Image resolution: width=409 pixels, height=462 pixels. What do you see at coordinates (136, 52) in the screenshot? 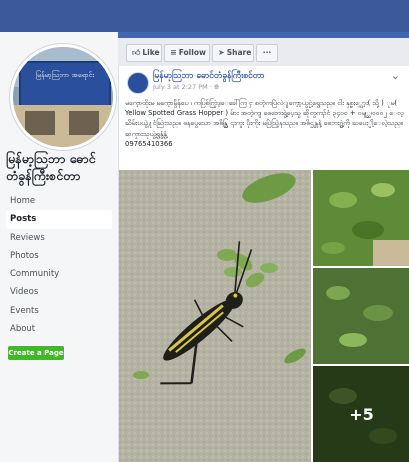
I see `thumbs-up-icon: 👍︎` at bounding box center [136, 52].